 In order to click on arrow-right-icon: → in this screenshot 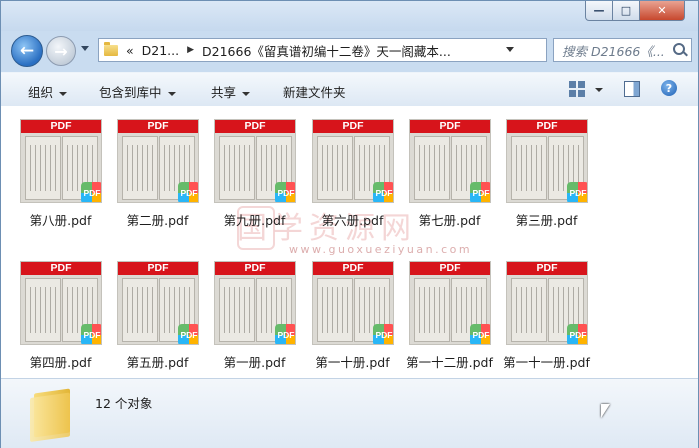, I will do `click(61, 51)`.